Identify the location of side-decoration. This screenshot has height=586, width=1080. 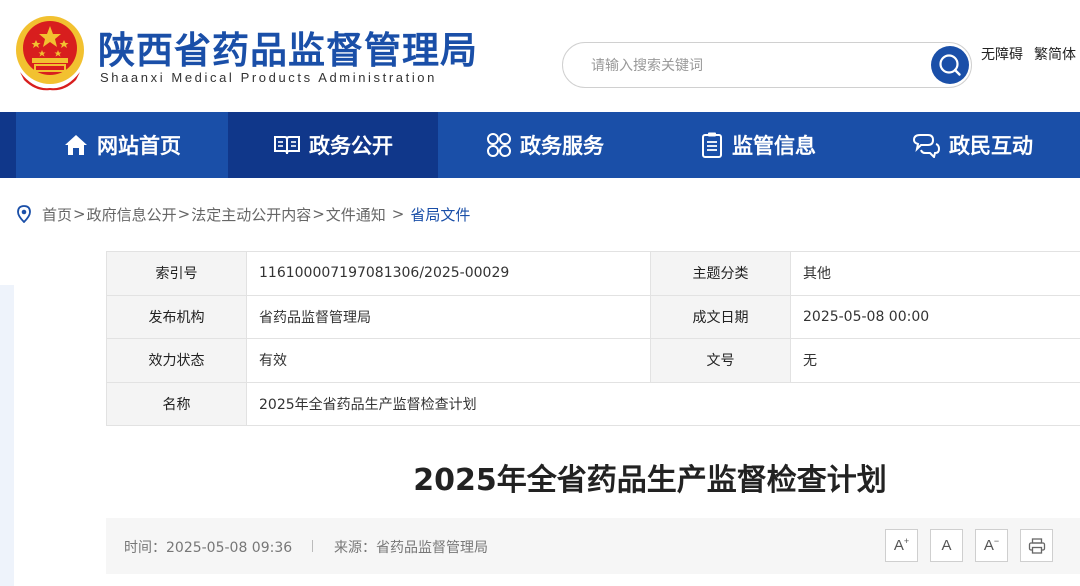
(7, 435).